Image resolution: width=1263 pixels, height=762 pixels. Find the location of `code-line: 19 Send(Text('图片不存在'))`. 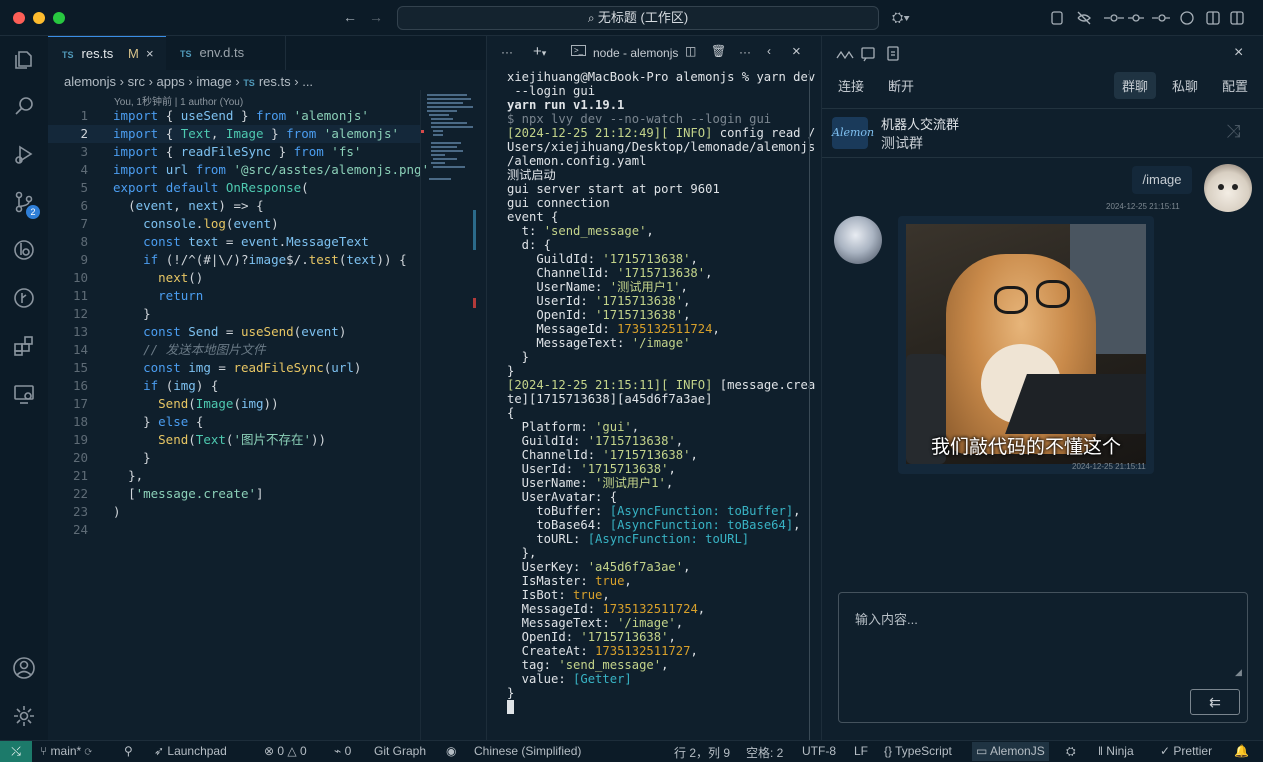

code-line: 19 Send(Text('图片不存在')) is located at coordinates (234, 440).